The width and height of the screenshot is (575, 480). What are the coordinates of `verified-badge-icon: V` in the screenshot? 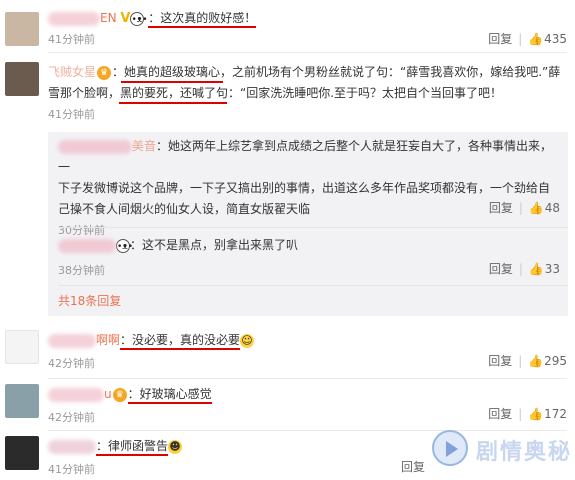 It's located at (125, 18).